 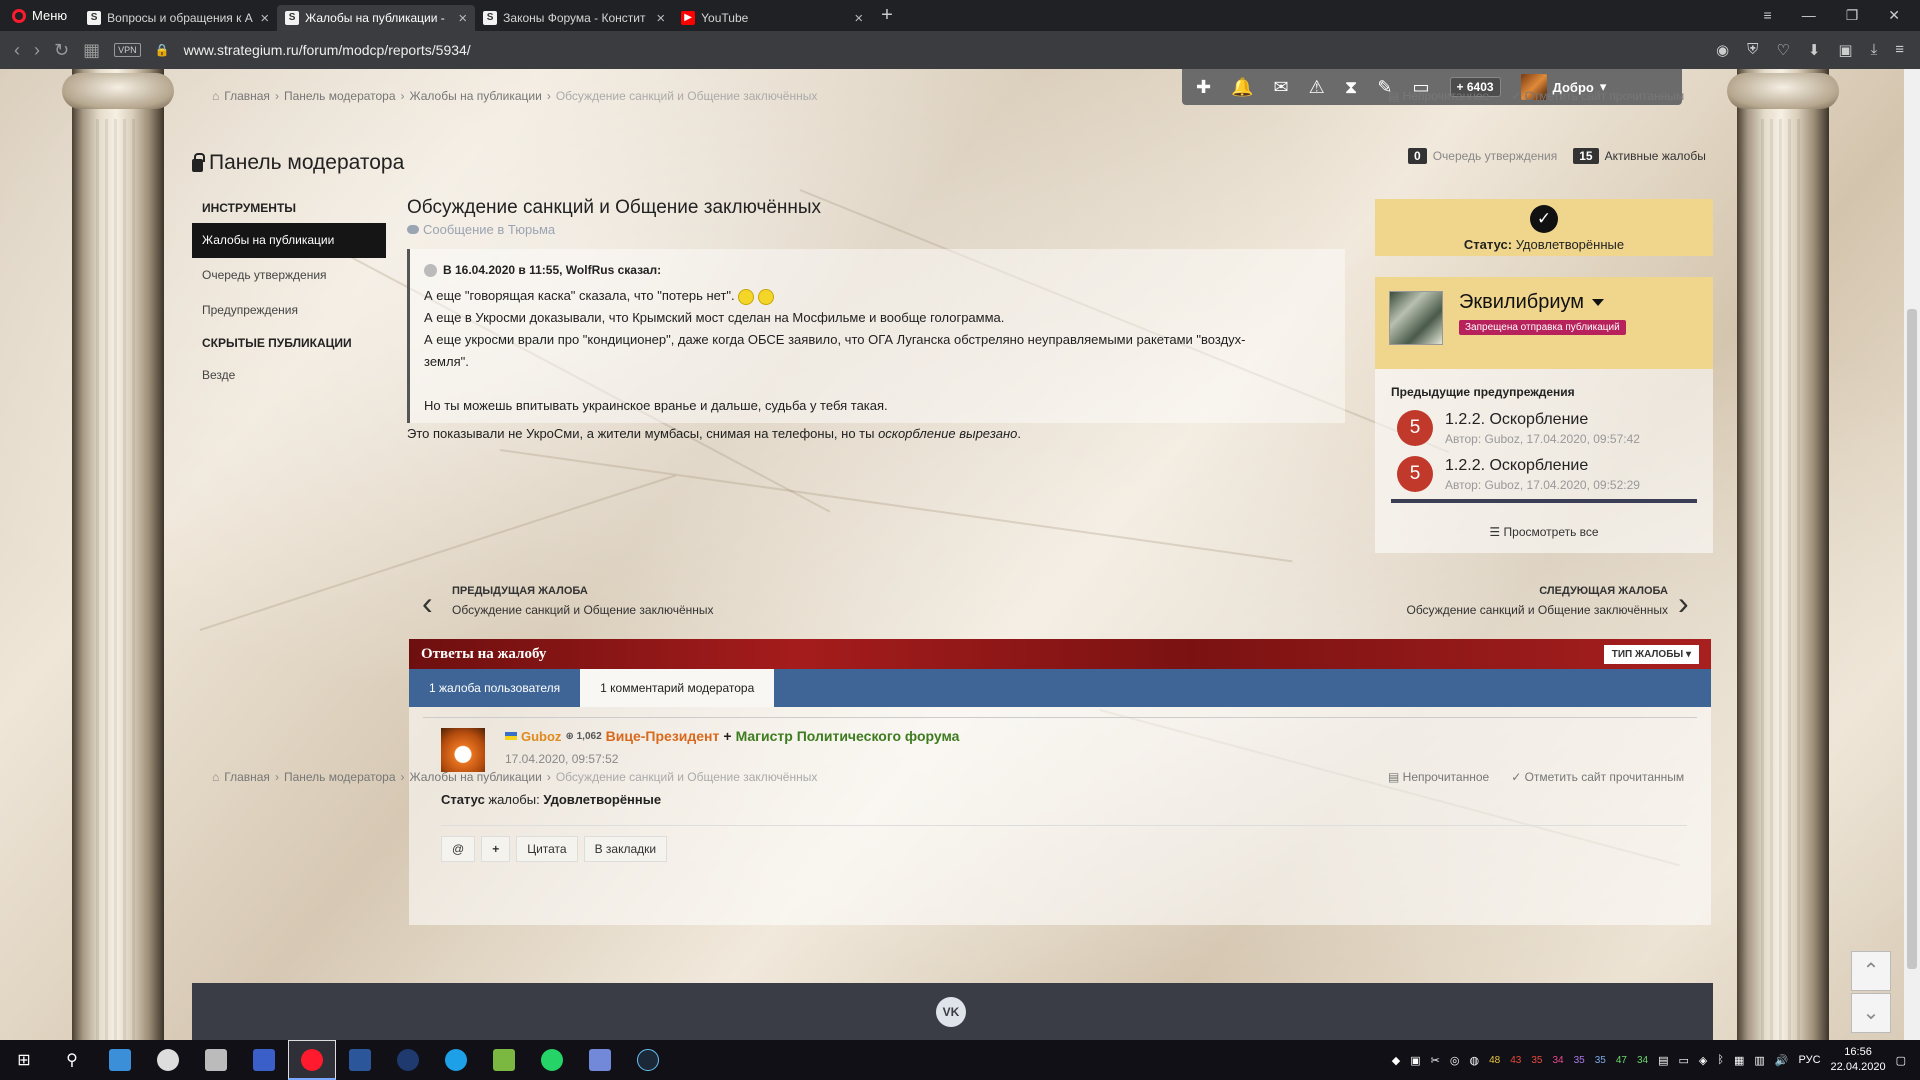 What do you see at coordinates (1482, 156) in the screenshot?
I see `approval-queue-link: 0 Очередь утверждения` at bounding box center [1482, 156].